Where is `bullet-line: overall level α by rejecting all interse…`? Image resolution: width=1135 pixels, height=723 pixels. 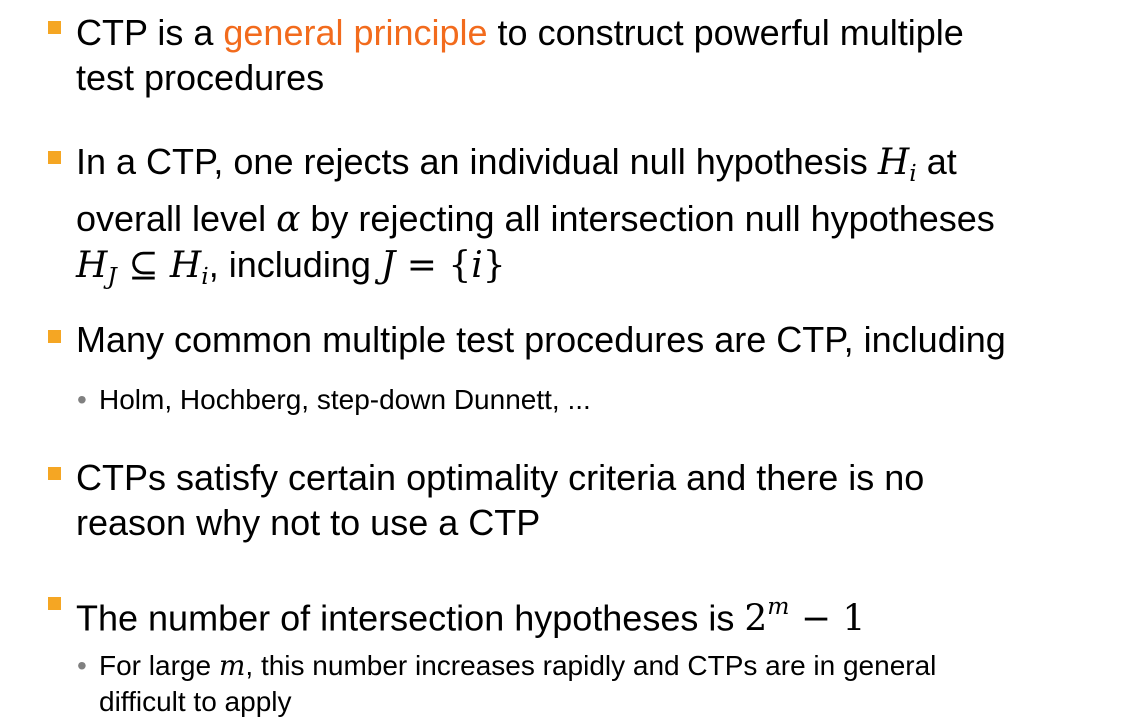 bullet-line: overall level α by rejecting all interse… is located at coordinates (535, 219).